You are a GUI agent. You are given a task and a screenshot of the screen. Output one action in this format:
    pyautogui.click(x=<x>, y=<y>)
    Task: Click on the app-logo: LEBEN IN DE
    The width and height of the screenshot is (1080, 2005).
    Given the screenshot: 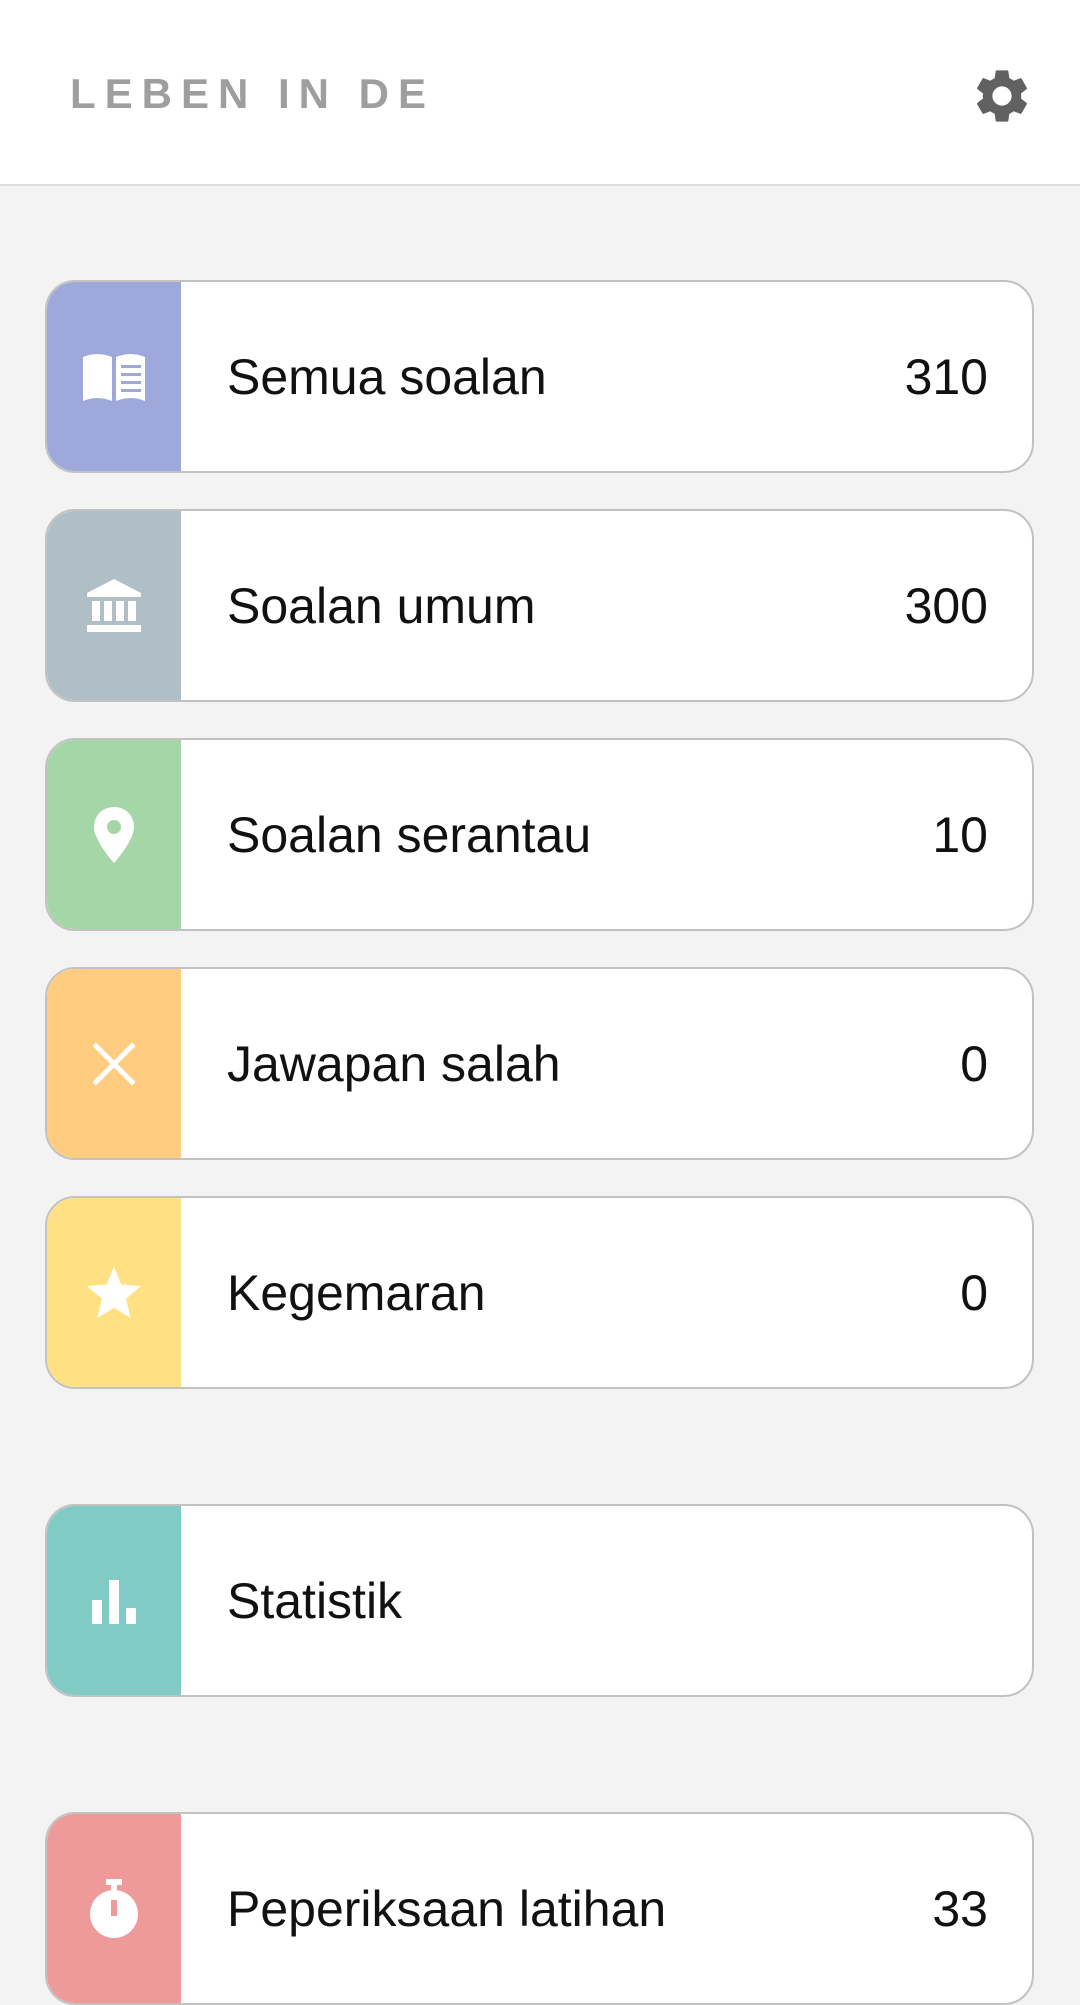 What is the action you would take?
    pyautogui.click(x=253, y=93)
    